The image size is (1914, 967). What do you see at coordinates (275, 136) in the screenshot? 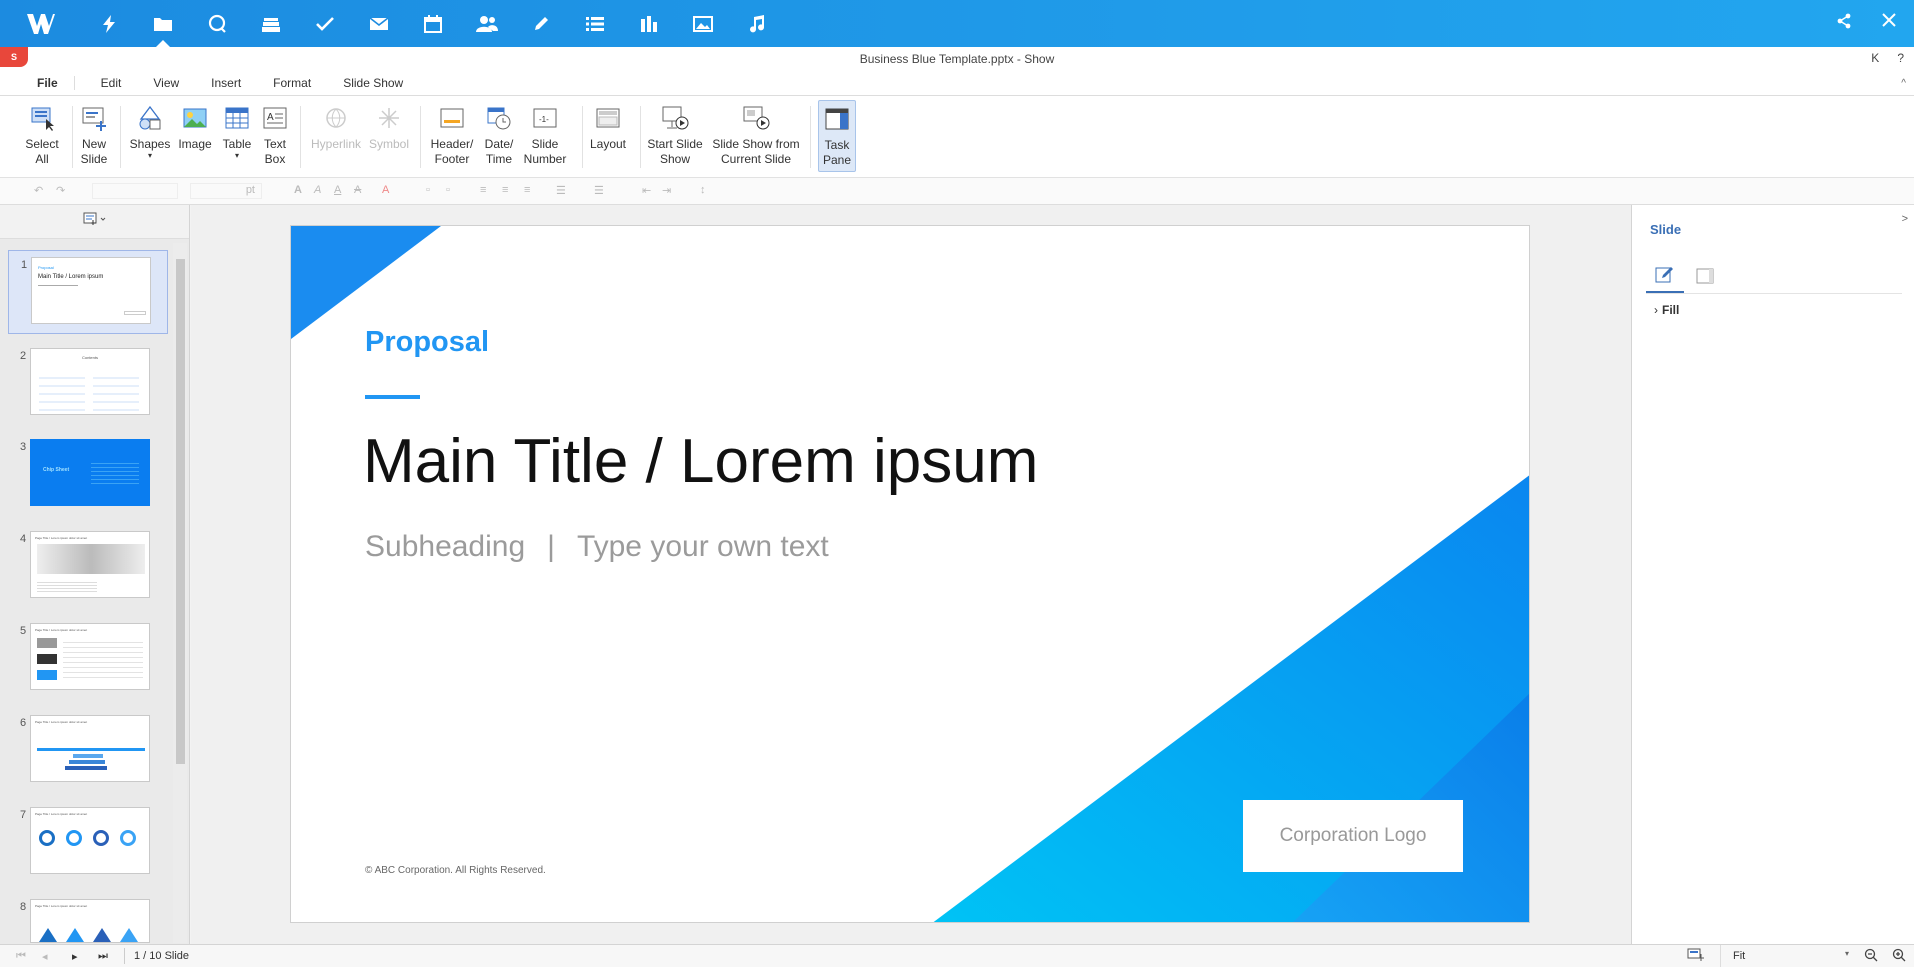
I see `text-box-button: A Text Box` at bounding box center [275, 136].